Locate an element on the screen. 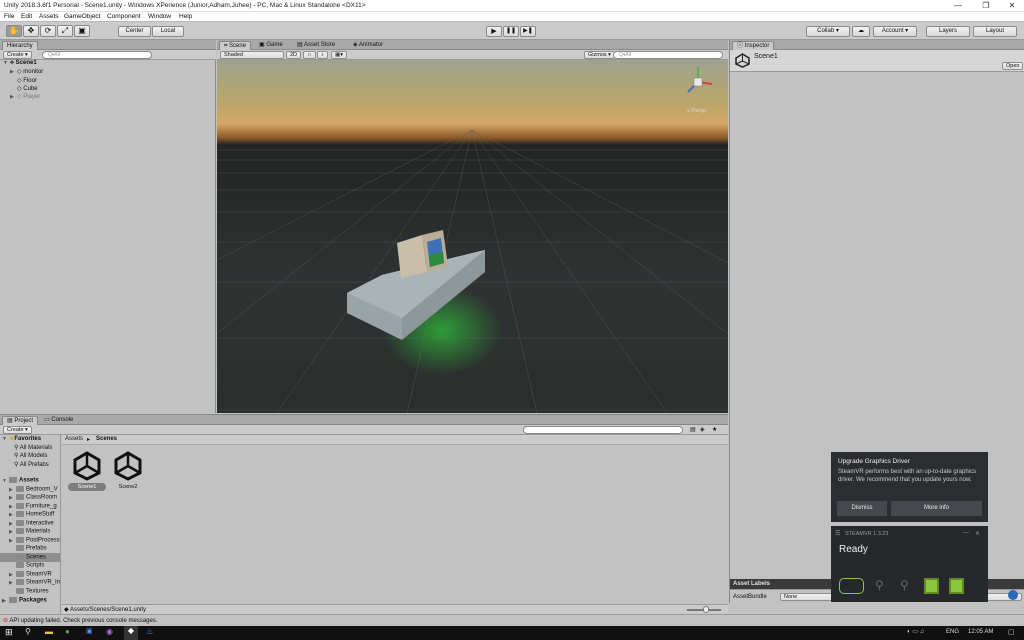 Image resolution: width=1024 pixels, height=640 pixels. menu-file: File is located at coordinates (9, 16).